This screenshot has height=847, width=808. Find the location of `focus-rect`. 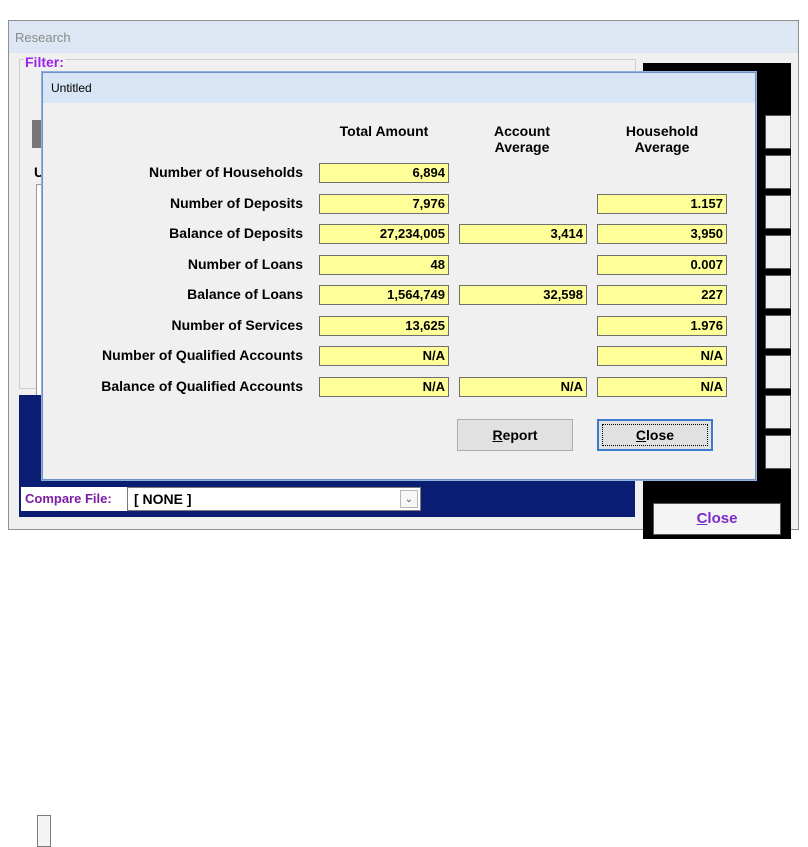

focus-rect is located at coordinates (655, 435).